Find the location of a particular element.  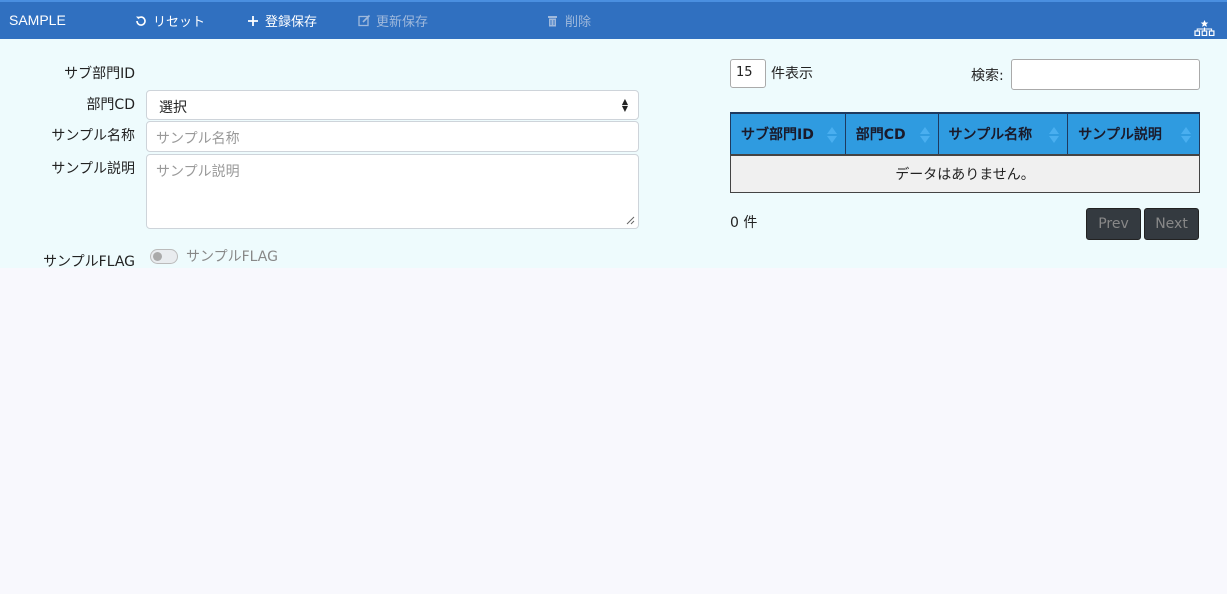

delete-label: 削除 is located at coordinates (578, 22).